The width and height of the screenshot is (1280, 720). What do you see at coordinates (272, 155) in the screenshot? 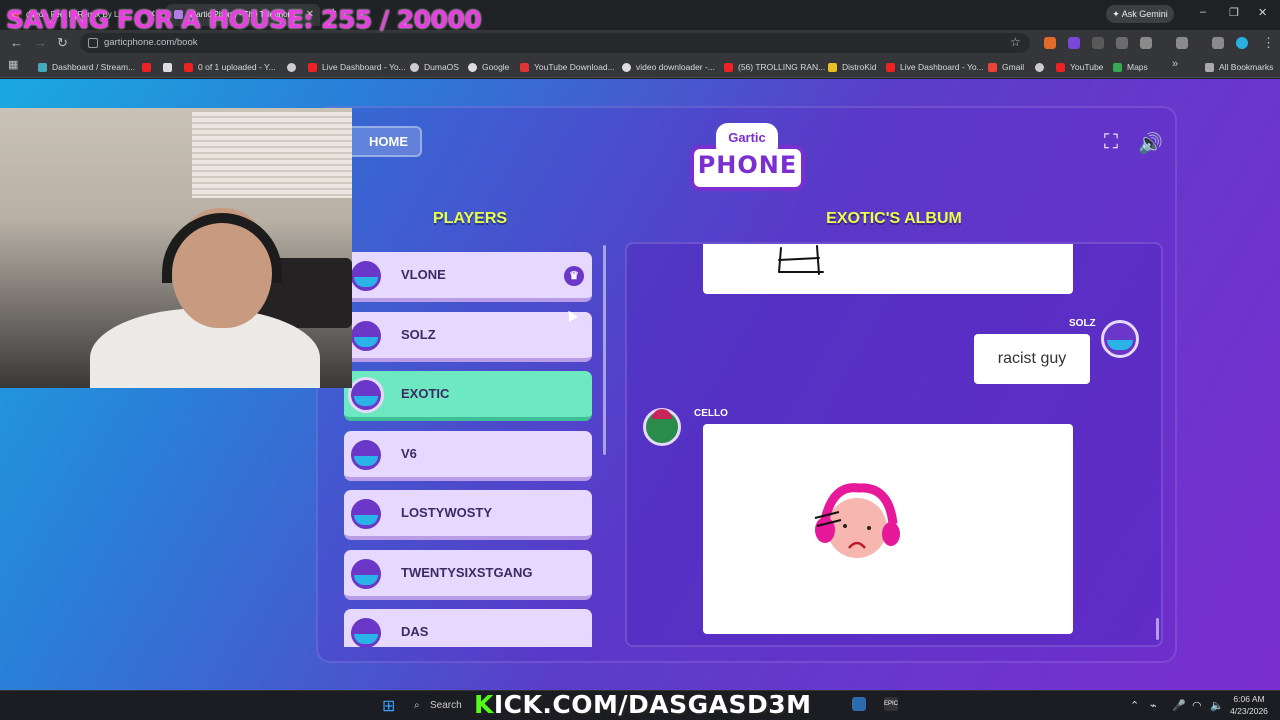
I see `window-blinds` at bounding box center [272, 155].